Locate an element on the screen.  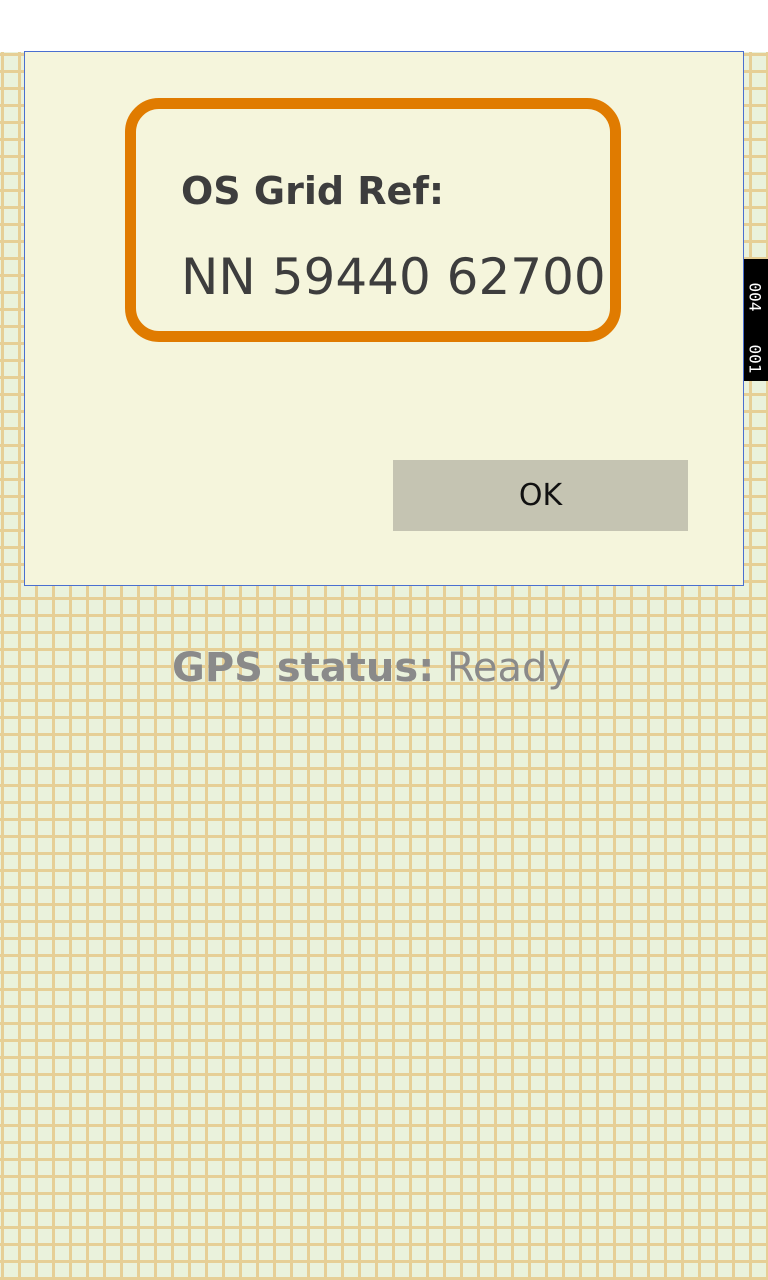
gps-status-value: Ready is located at coordinates (509, 668).